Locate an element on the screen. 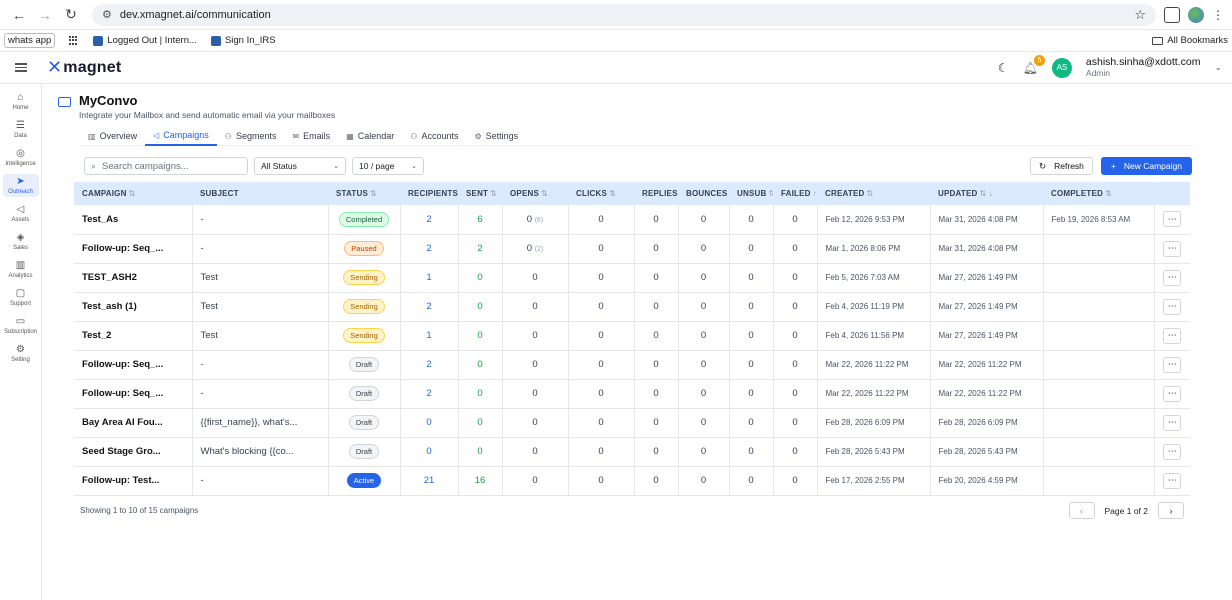 The image size is (1232, 600). user-avatar: AS is located at coordinates (1061, 67).